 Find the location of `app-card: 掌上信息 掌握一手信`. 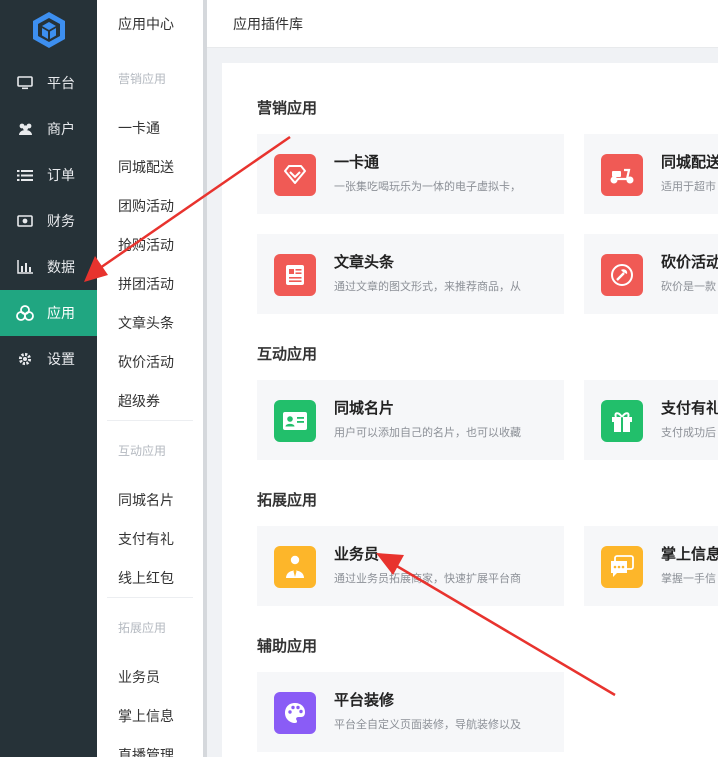

app-card: 掌上信息 掌握一手信 is located at coordinates (651, 566).